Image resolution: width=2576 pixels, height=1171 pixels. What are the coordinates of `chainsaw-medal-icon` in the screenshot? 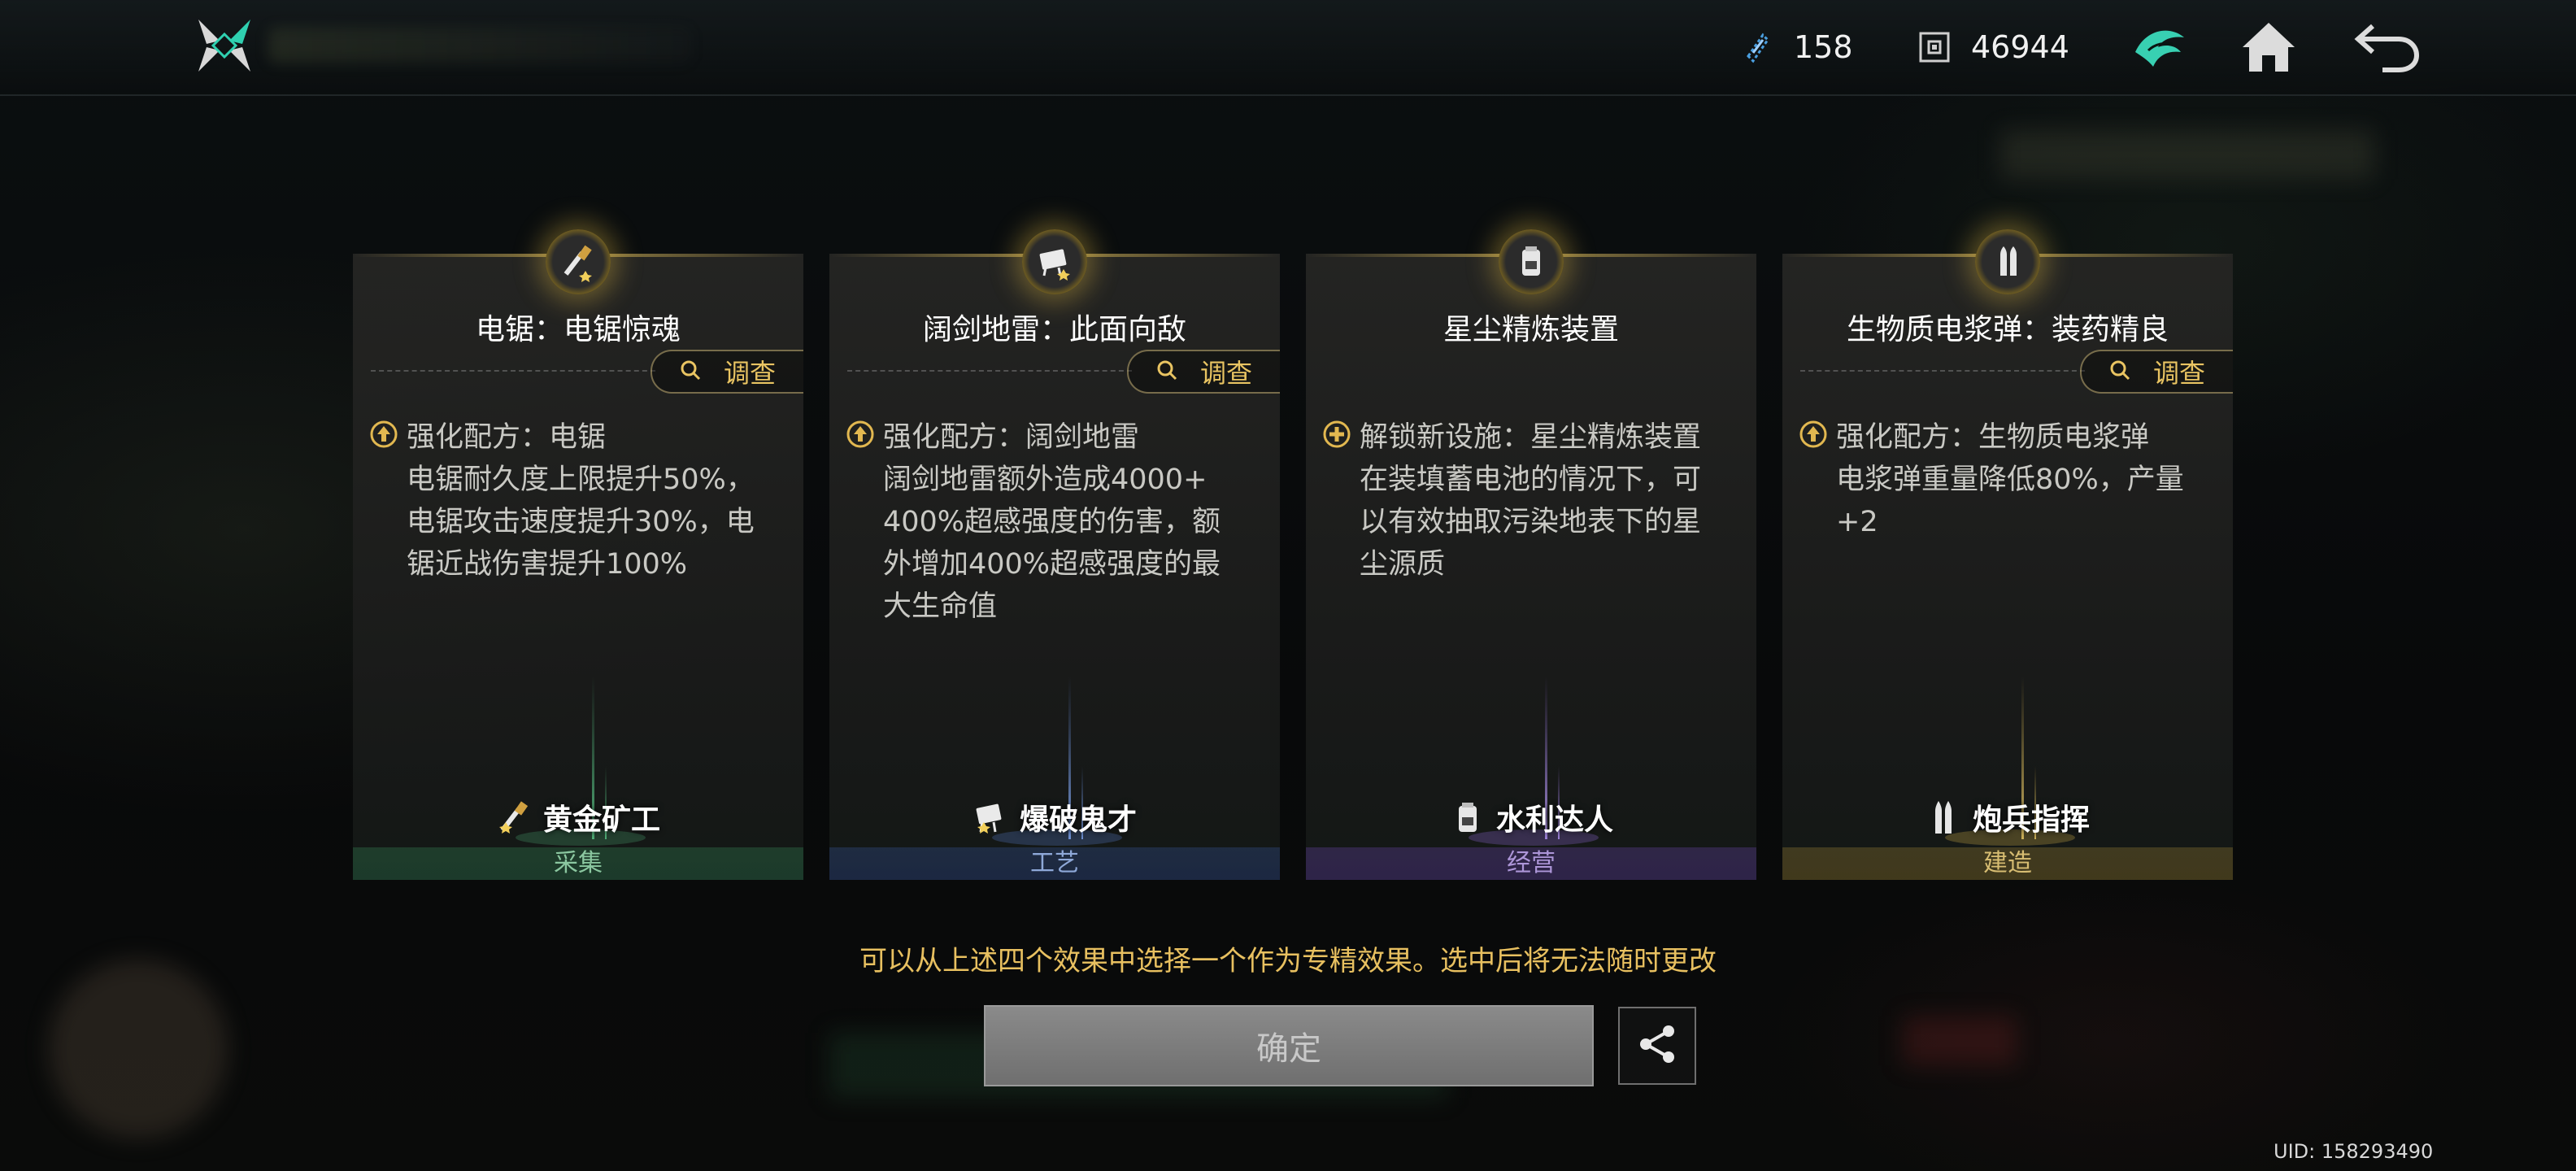 It's located at (578, 261).